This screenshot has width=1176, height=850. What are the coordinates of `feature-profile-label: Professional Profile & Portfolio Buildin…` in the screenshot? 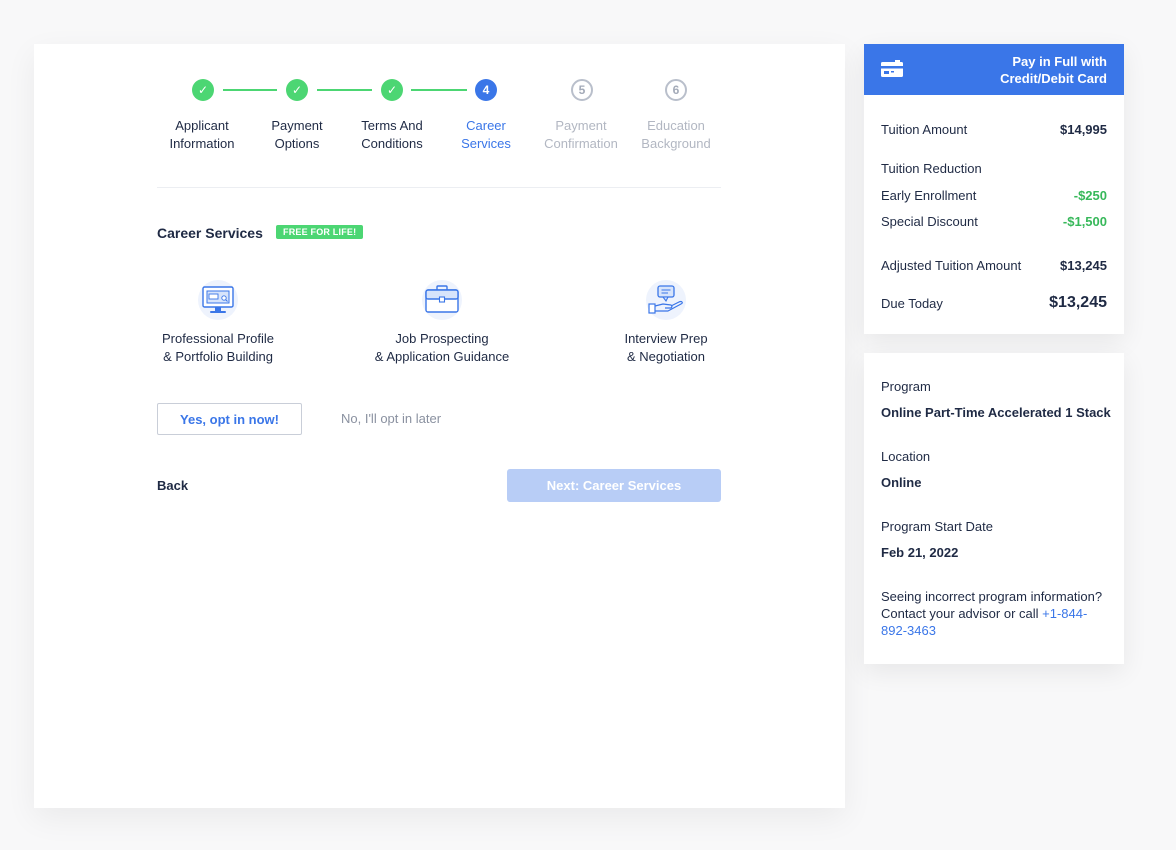 It's located at (218, 347).